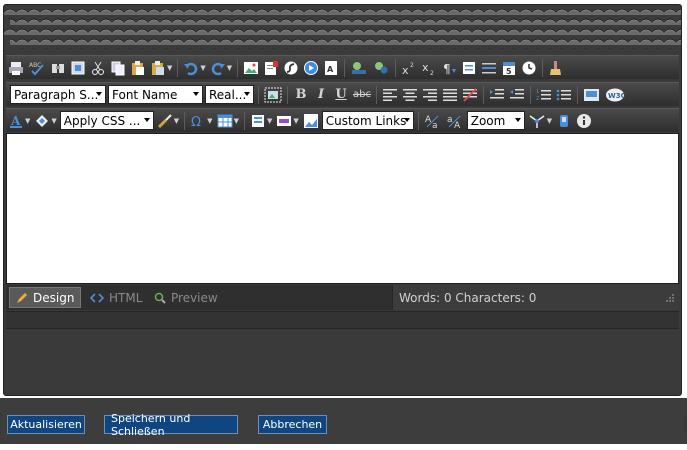  I want to click on italic-button: I, so click(321, 95).